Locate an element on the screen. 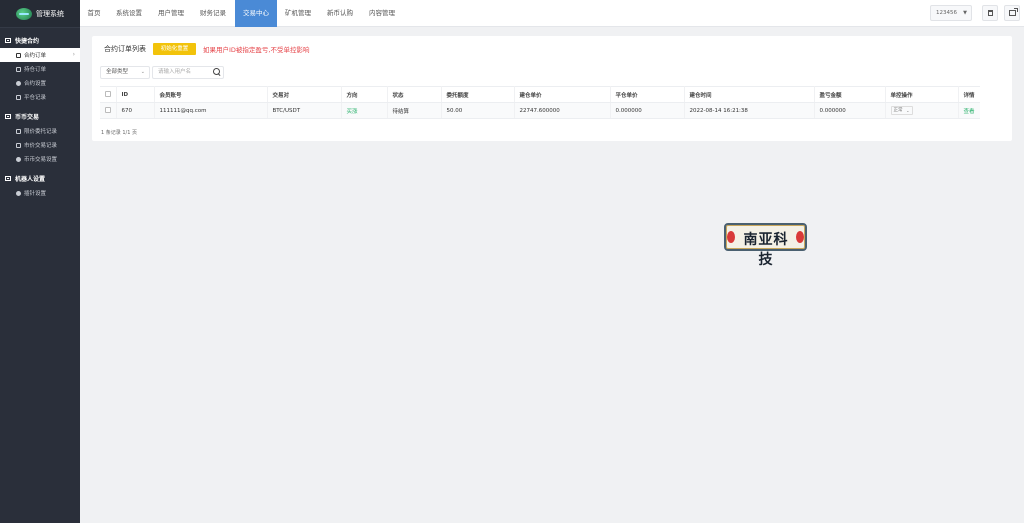  stamp-left-cap is located at coordinates (731, 237).